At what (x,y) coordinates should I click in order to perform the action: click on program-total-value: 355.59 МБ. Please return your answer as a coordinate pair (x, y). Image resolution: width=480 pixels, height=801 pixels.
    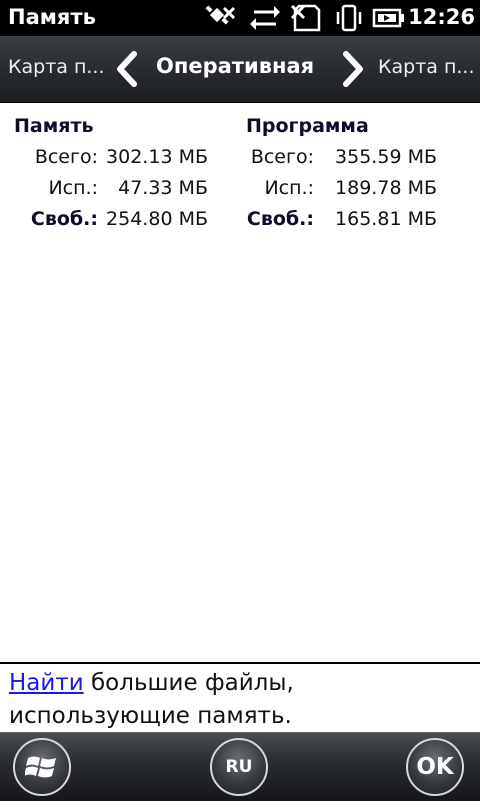
    Looking at the image, I should click on (386, 157).